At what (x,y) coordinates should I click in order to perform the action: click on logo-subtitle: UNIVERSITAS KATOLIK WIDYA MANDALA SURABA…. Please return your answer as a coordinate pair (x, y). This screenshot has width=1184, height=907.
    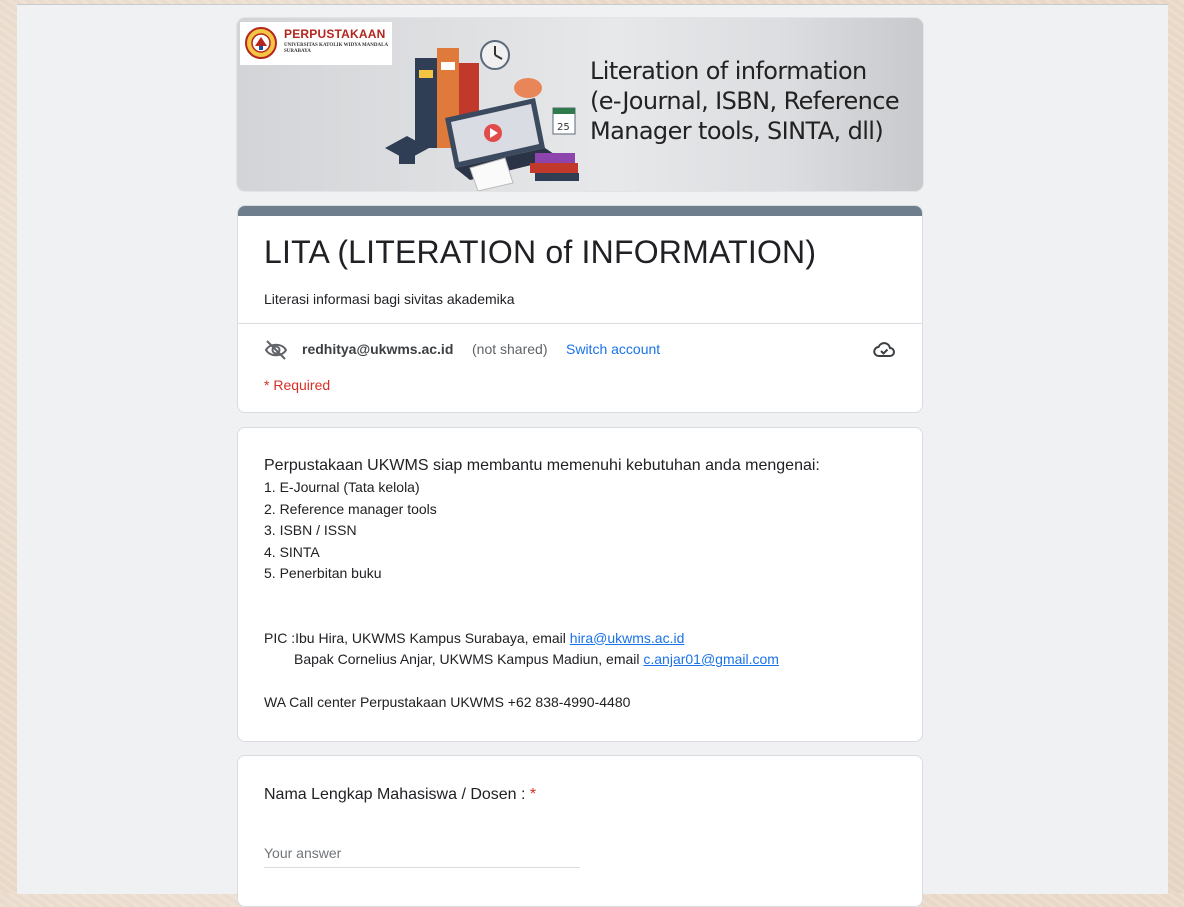
    Looking at the image, I should click on (336, 48).